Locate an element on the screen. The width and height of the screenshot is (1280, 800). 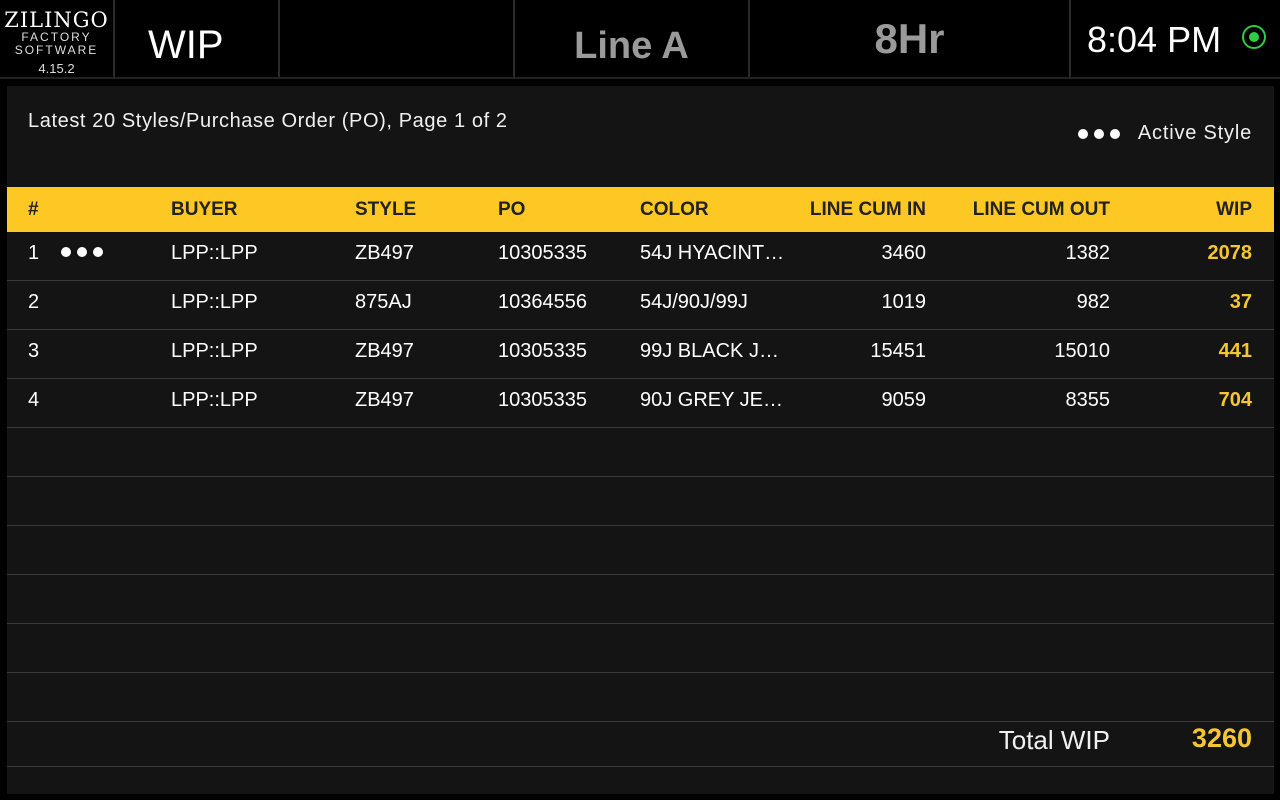
row-index: 1 is located at coordinates (34, 253).